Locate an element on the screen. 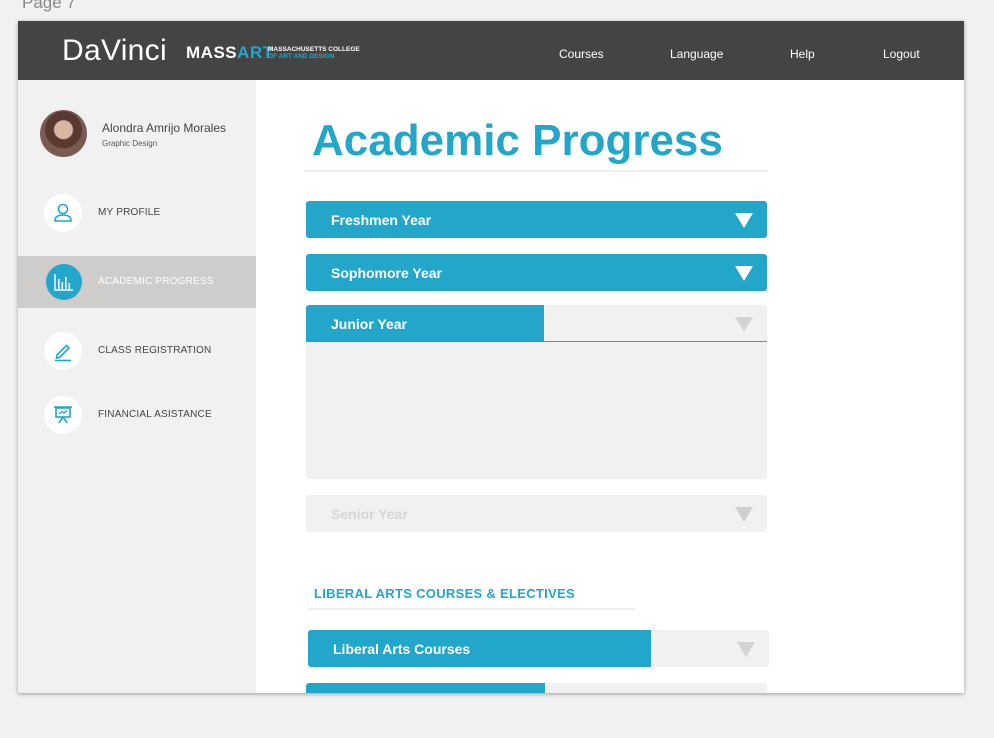 The image size is (994, 738). sidebar-item-label: MY PROFILE is located at coordinates (129, 212).